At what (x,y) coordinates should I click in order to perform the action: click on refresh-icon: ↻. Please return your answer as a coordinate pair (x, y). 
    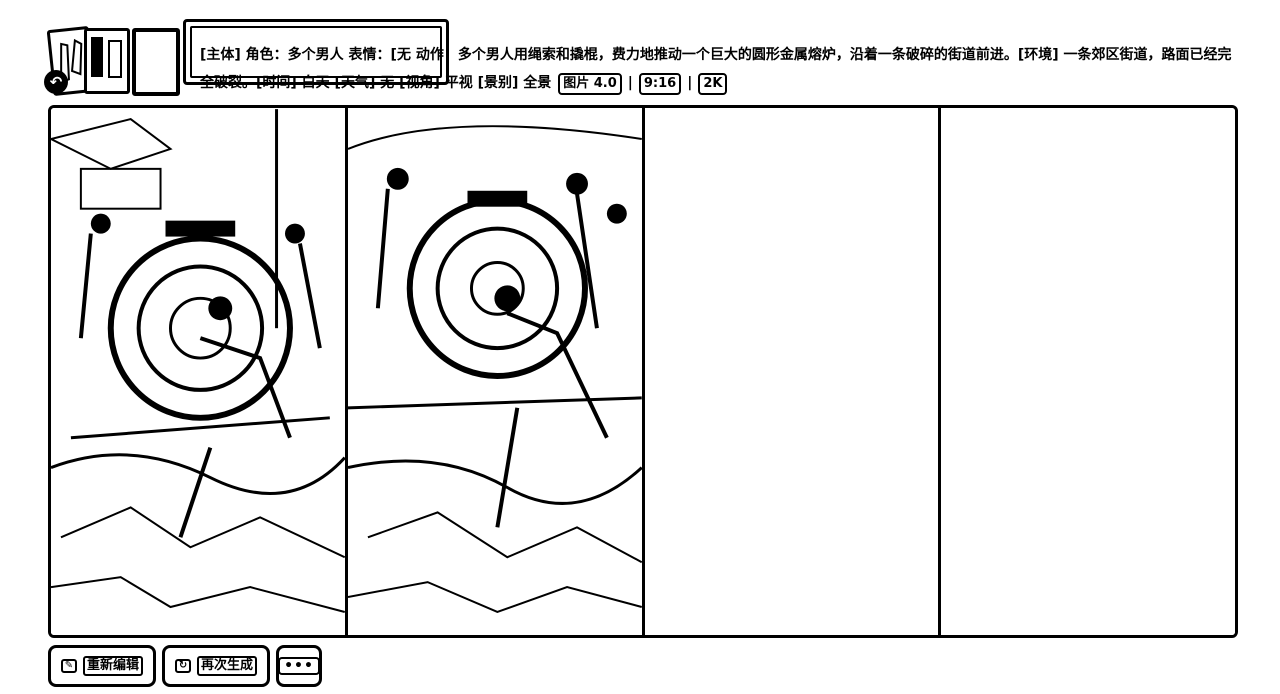
    Looking at the image, I should click on (183, 666).